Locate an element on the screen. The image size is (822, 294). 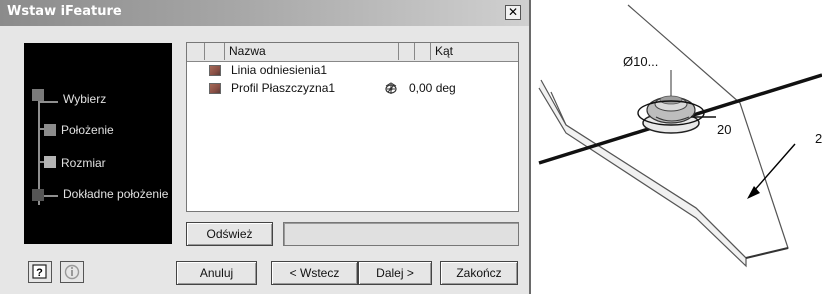
table-row: Linia odniesienia1 is located at coordinates (352, 70).